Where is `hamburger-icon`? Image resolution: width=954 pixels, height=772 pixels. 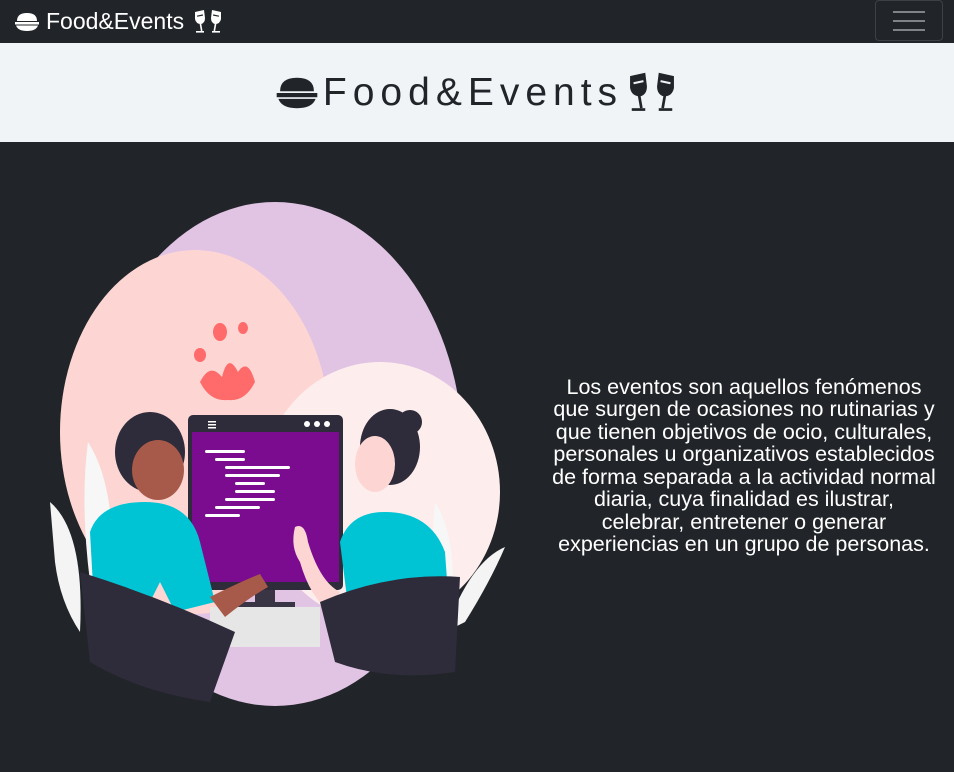 hamburger-icon is located at coordinates (909, 20).